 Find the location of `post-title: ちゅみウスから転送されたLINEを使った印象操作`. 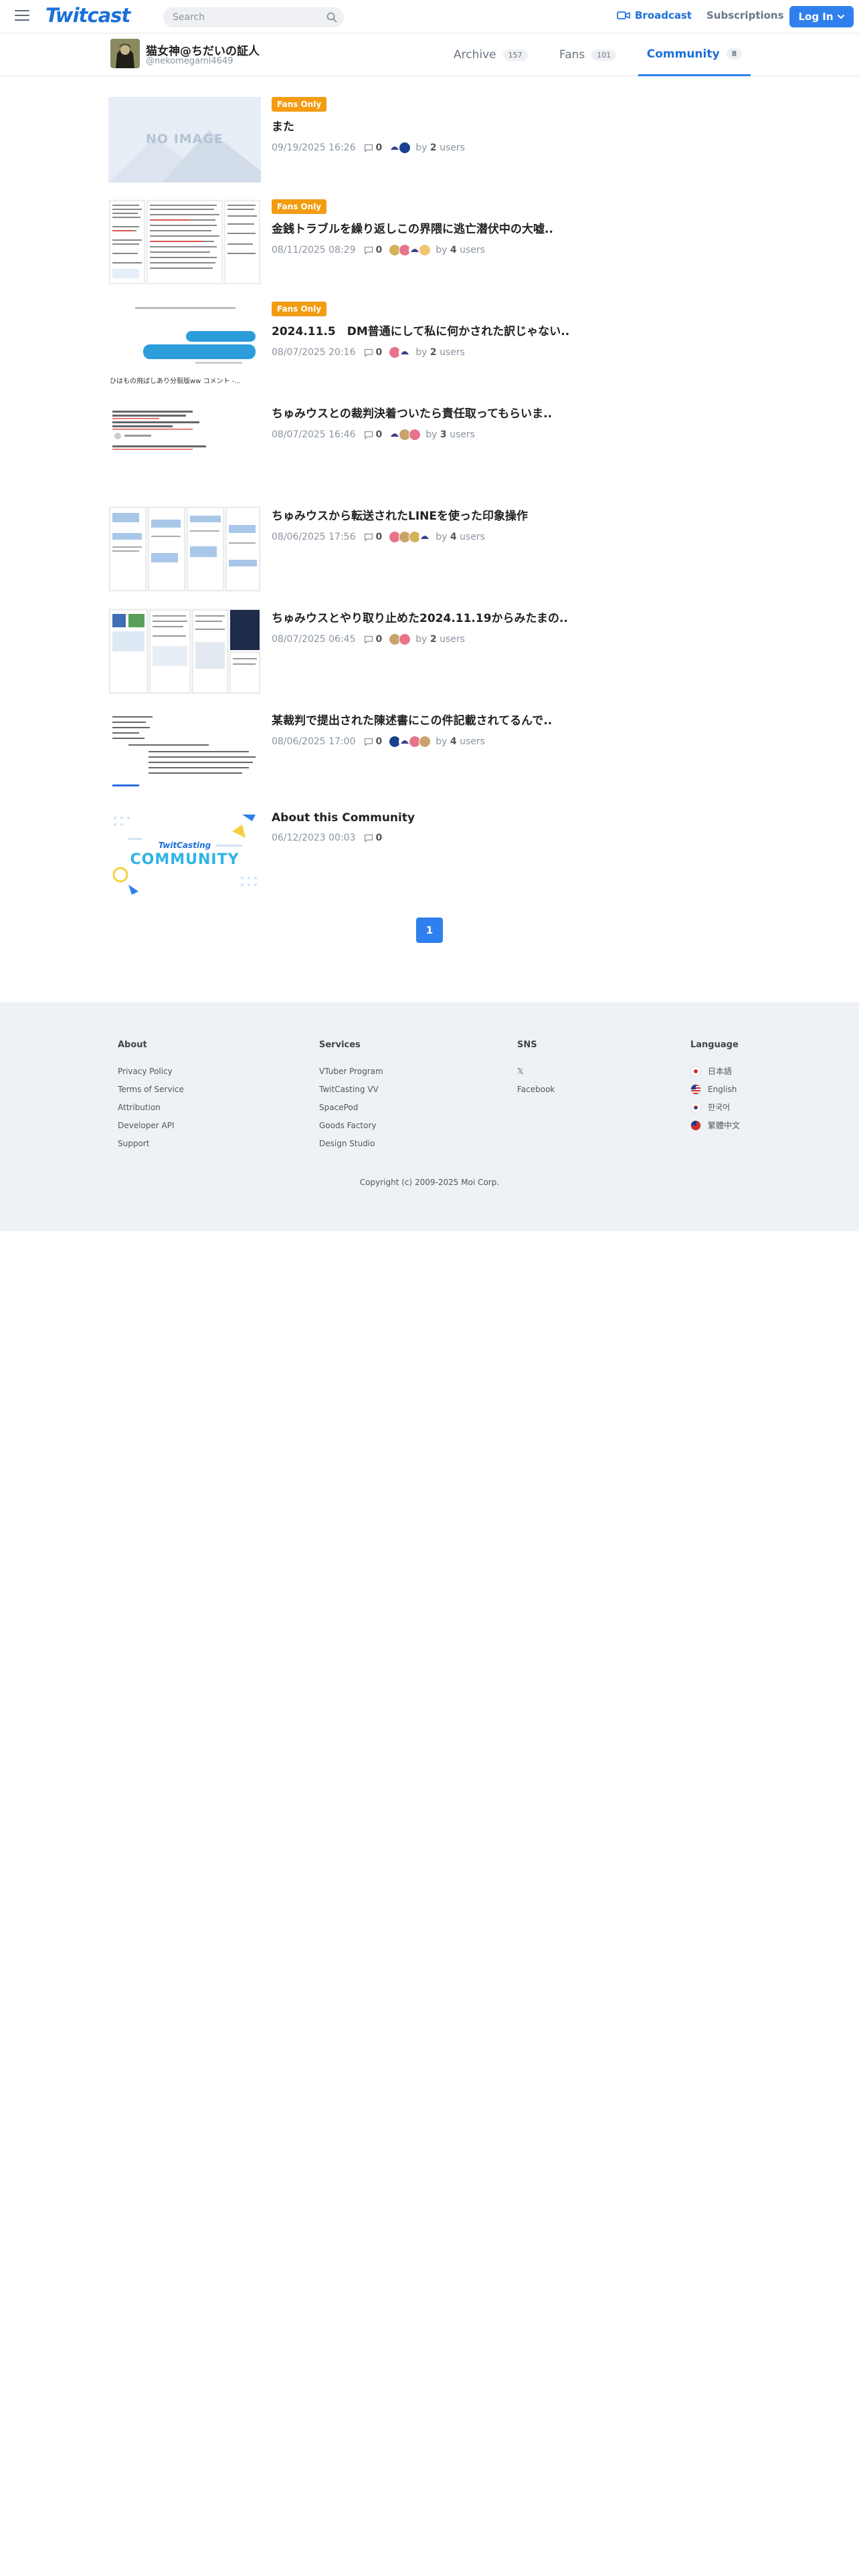

post-title: ちゅみウスから転送されたLINEを使った印象操作 is located at coordinates (506, 514).